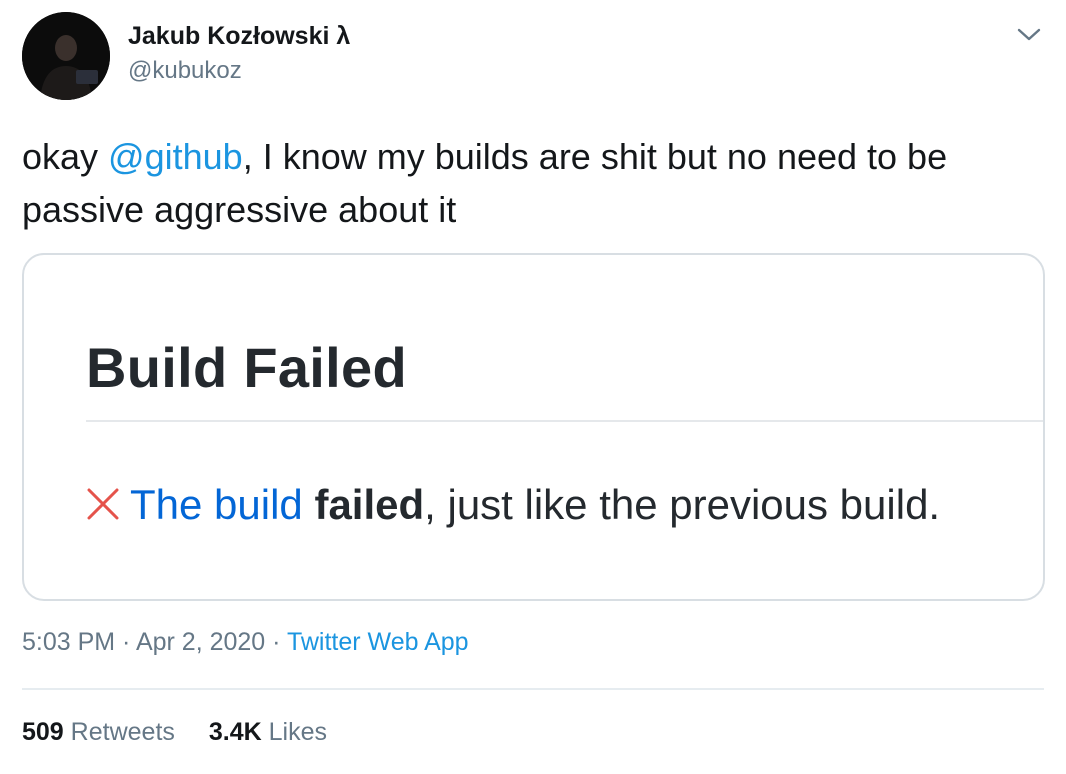 The height and width of the screenshot is (774, 1066). I want to click on tweet-time: 5:03 PM, so click(68, 642).